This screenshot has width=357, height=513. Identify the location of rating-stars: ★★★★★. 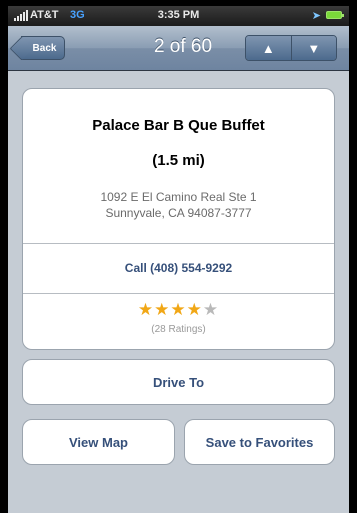
(178, 310).